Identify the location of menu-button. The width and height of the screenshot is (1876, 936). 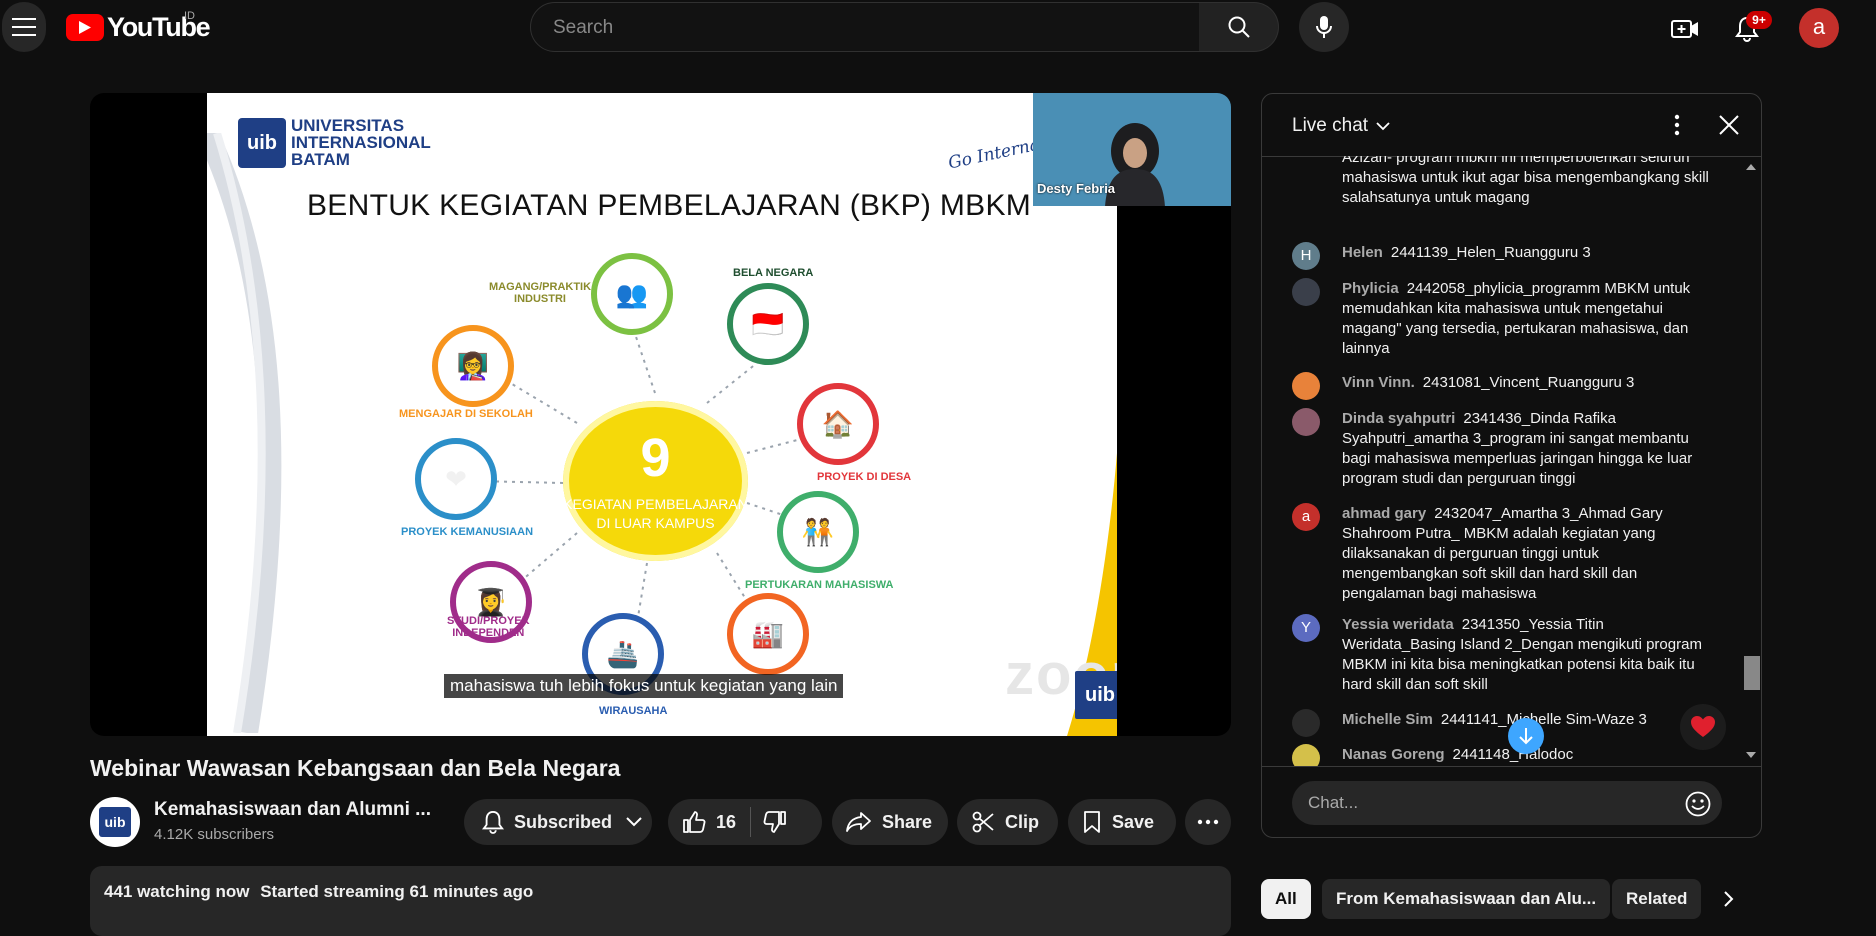
(24, 27).